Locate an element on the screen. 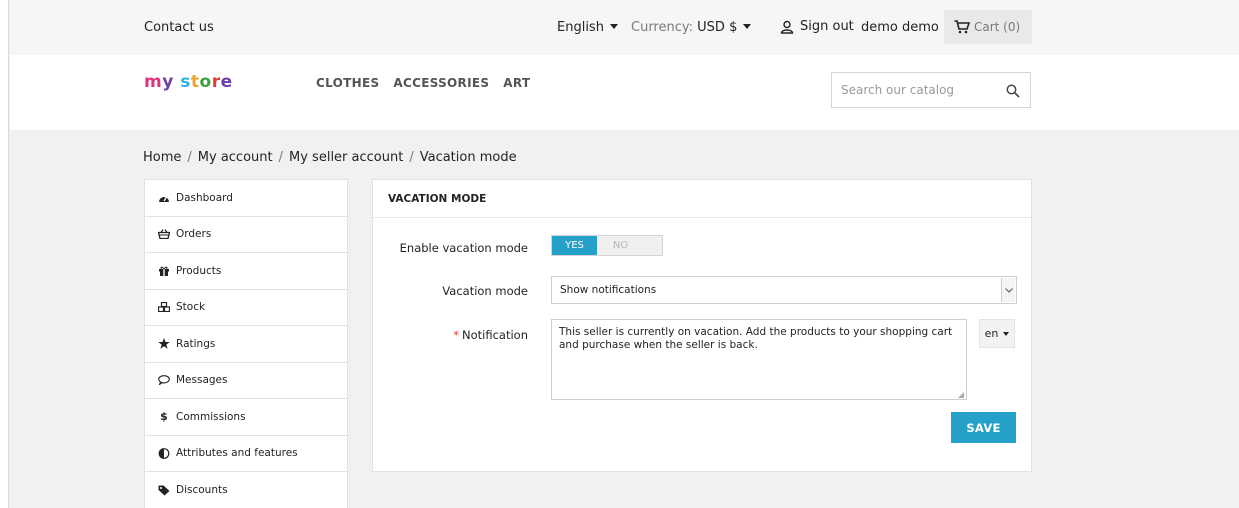 The width and height of the screenshot is (1239, 508). cart-label: Cart (0) is located at coordinates (997, 27).